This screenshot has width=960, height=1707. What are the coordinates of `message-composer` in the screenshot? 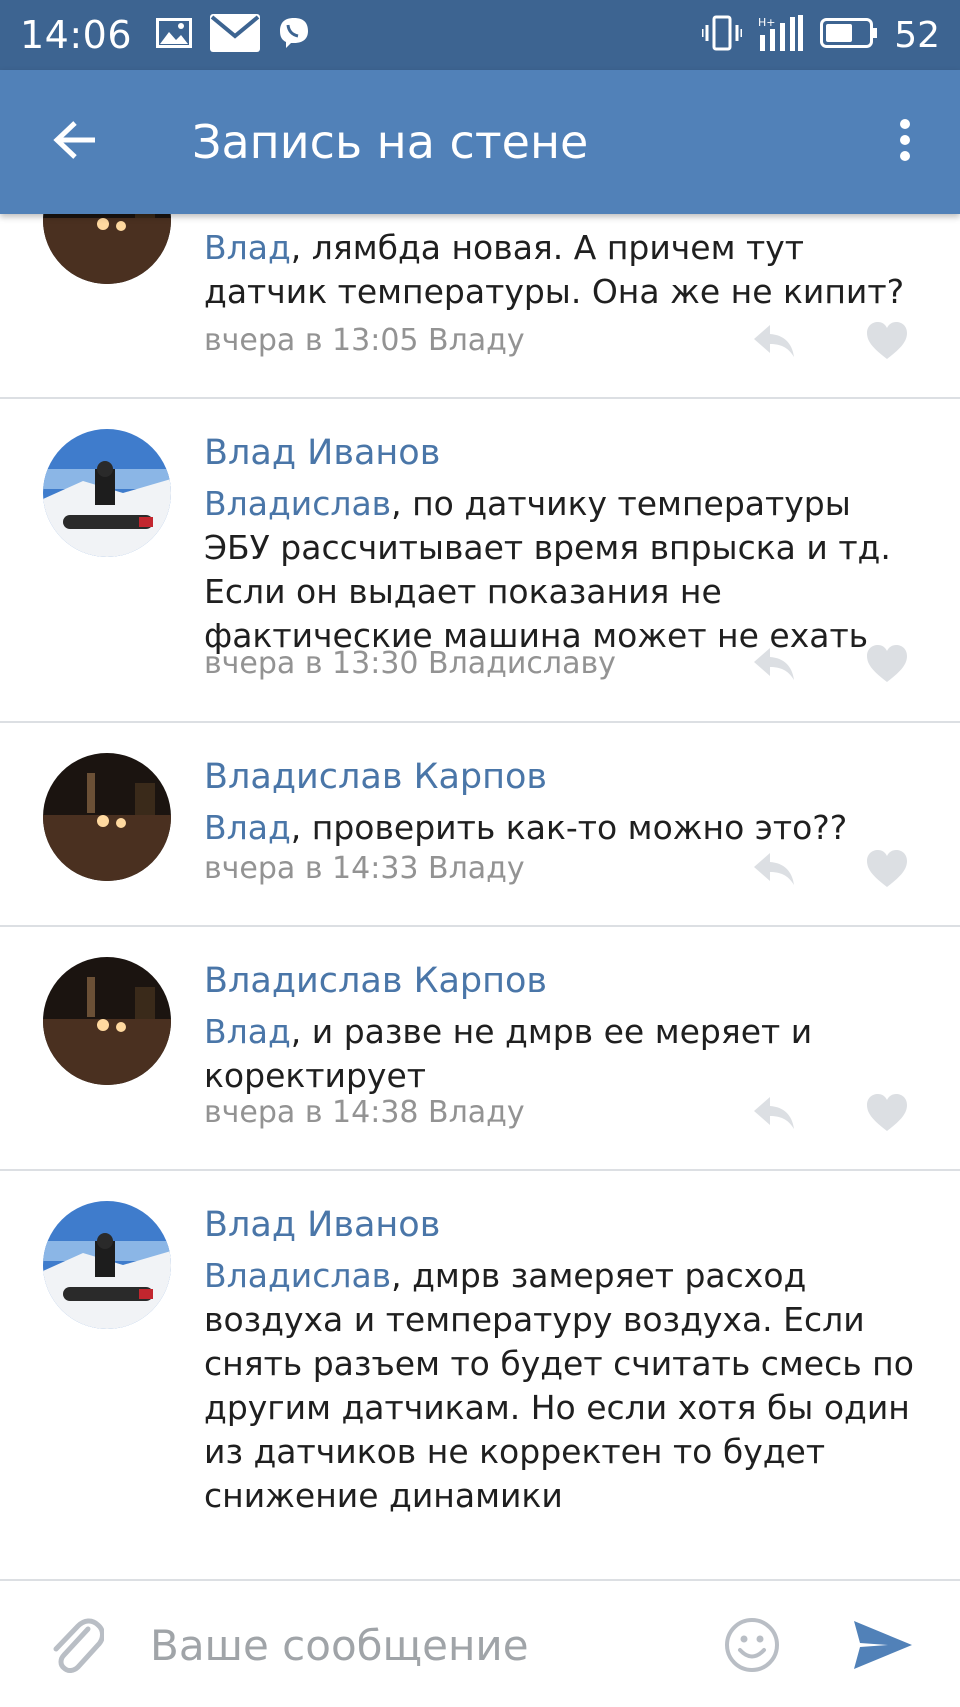 It's located at (480, 1643).